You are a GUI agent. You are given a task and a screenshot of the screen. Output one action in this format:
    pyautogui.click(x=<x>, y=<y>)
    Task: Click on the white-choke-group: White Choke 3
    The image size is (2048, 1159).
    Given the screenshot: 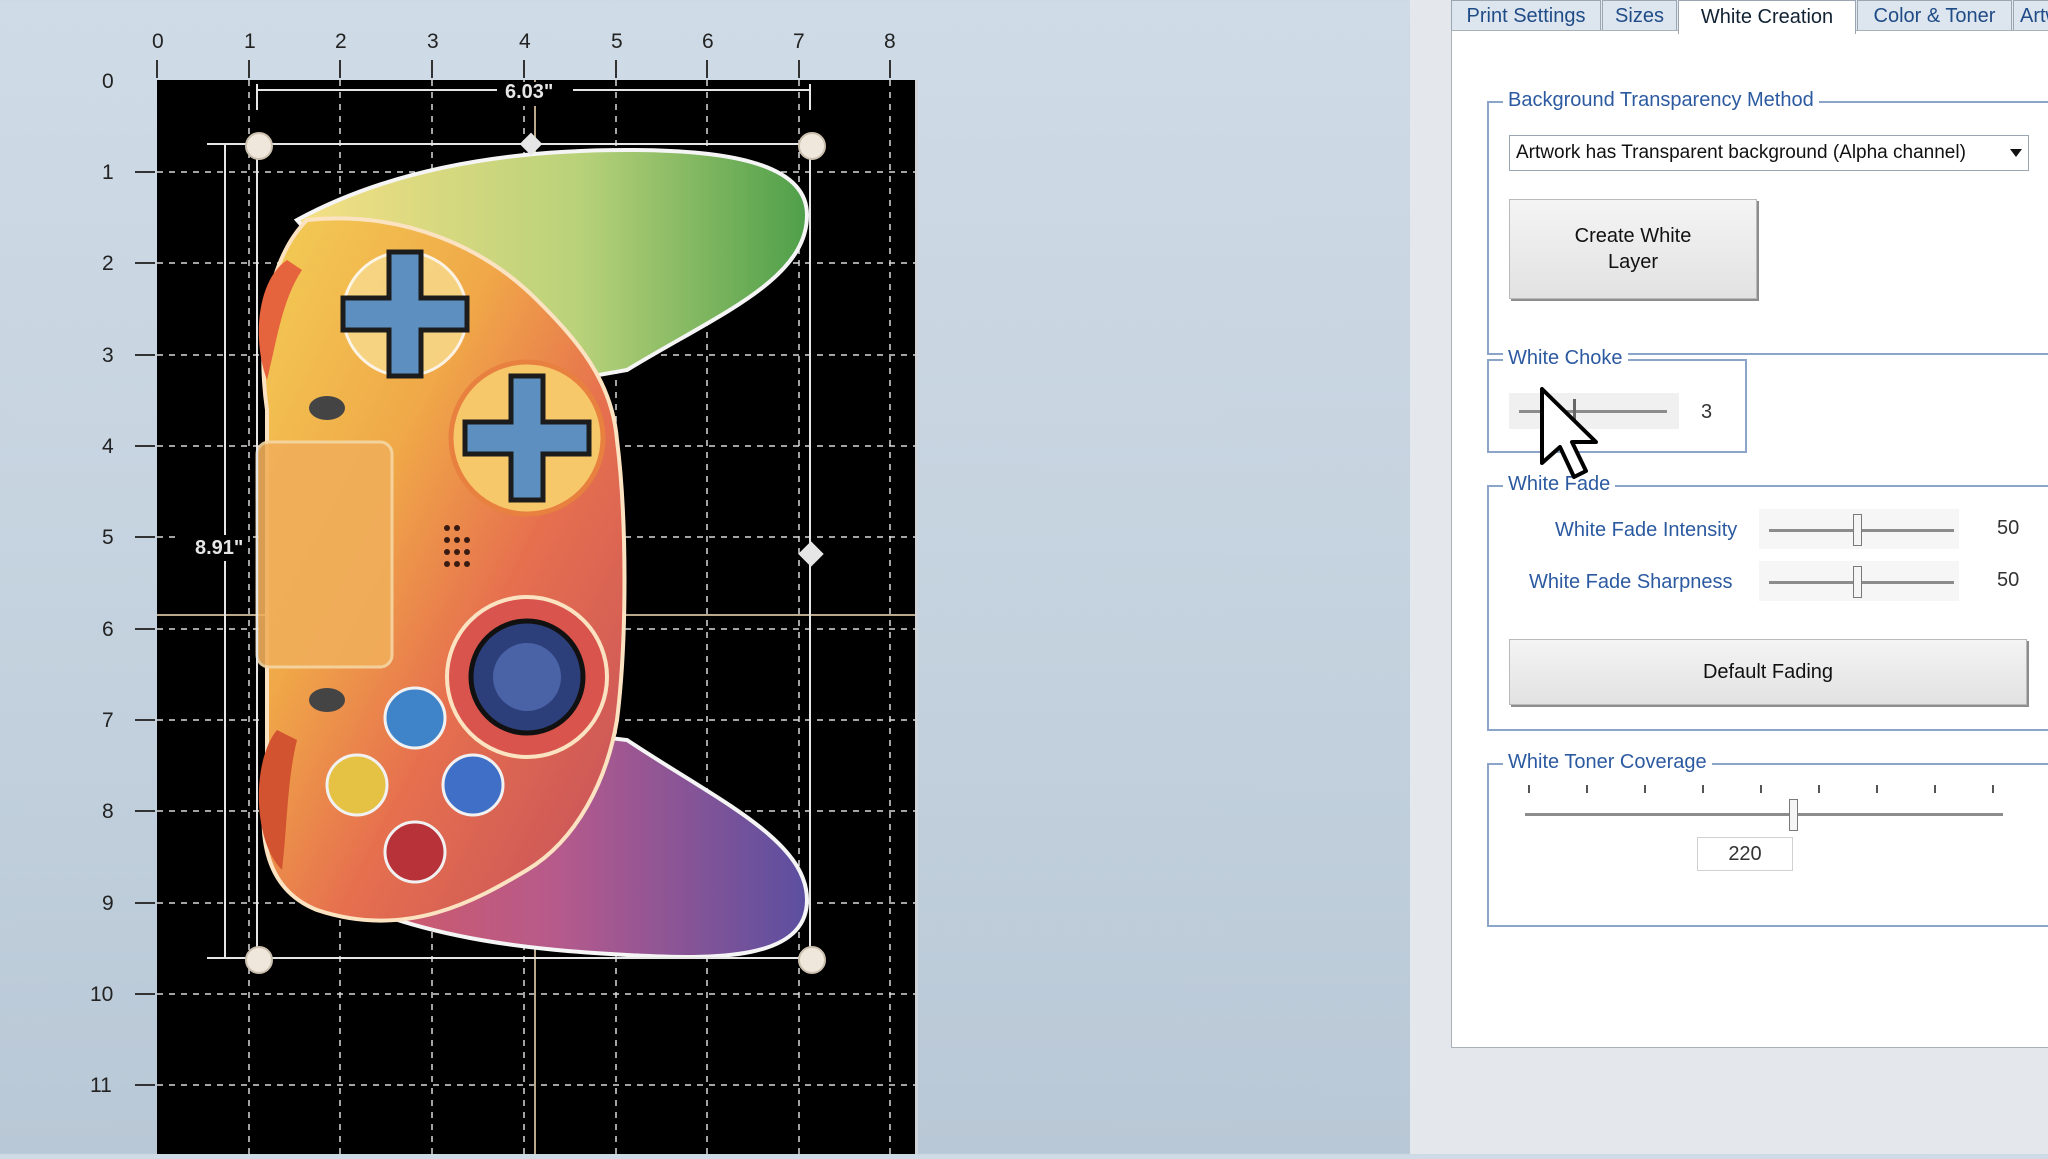 What is the action you would take?
    pyautogui.click(x=1617, y=400)
    